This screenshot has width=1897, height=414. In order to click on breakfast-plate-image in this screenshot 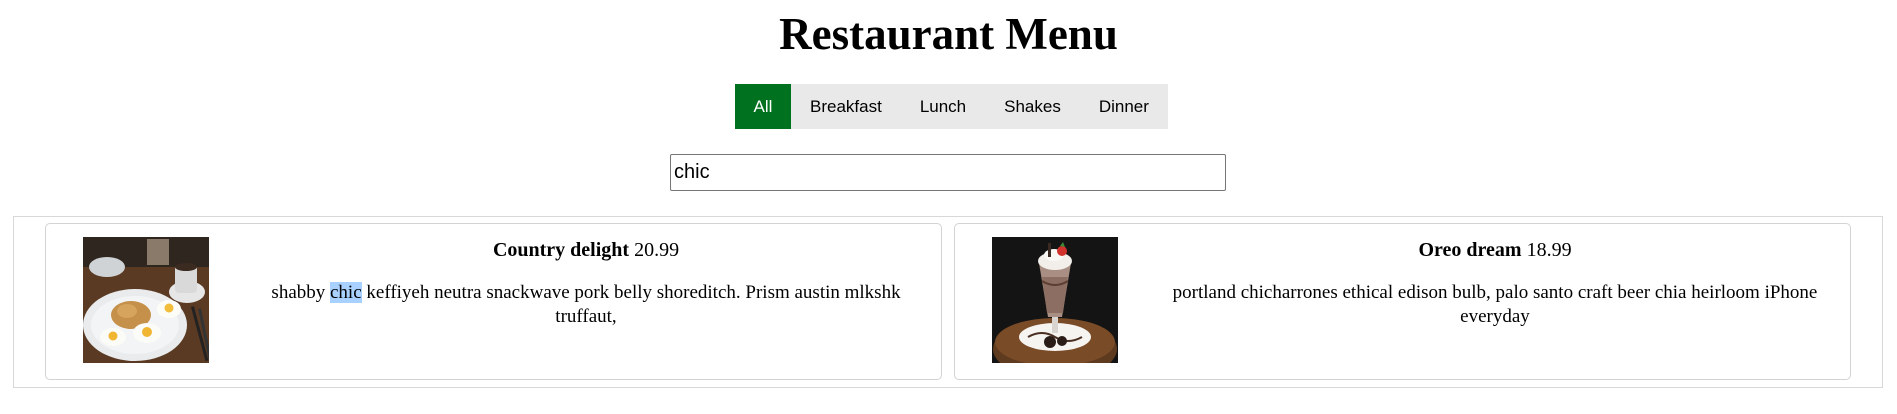, I will do `click(146, 300)`.